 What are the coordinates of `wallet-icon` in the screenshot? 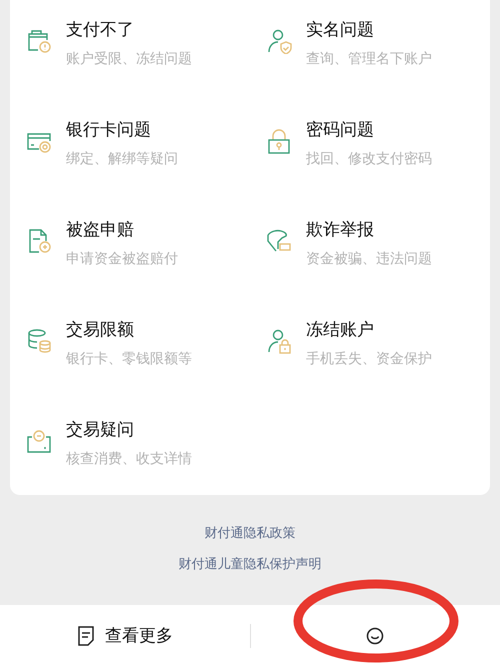 It's located at (39, 41).